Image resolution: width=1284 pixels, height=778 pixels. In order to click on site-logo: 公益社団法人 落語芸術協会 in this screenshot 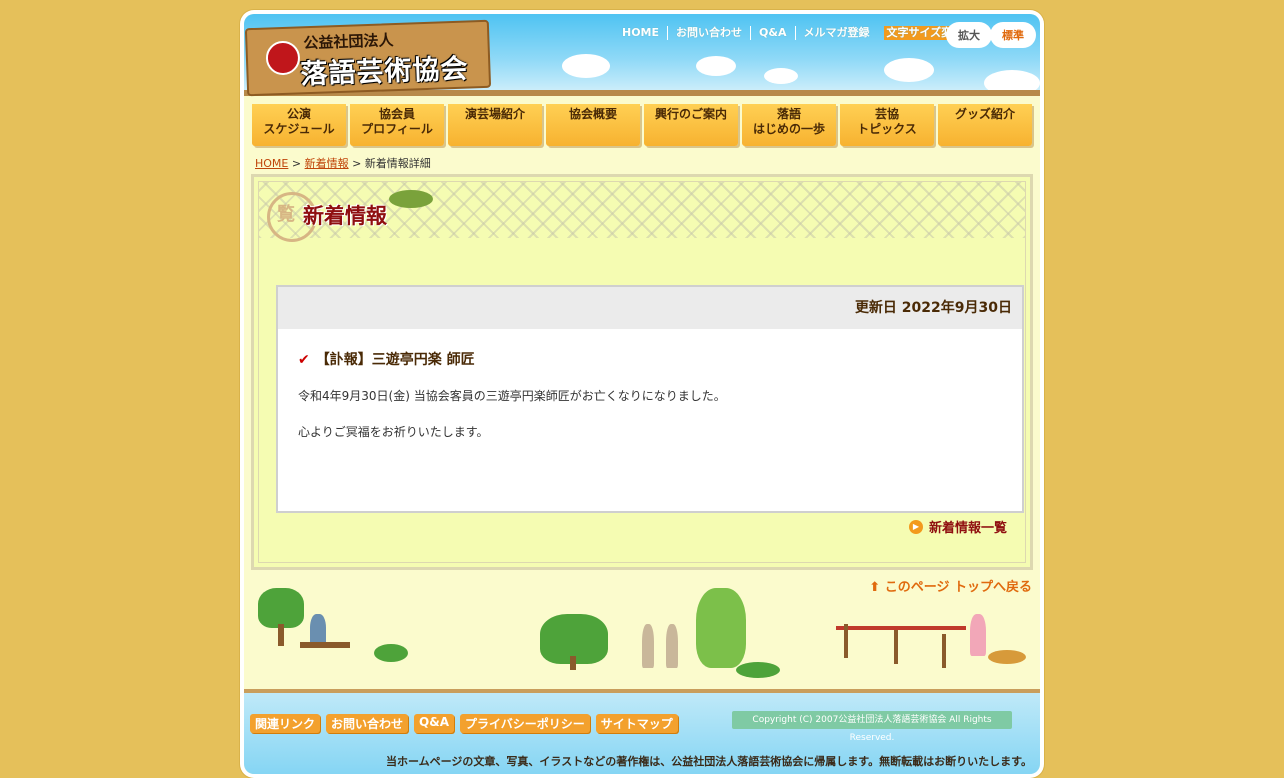, I will do `click(368, 58)`.